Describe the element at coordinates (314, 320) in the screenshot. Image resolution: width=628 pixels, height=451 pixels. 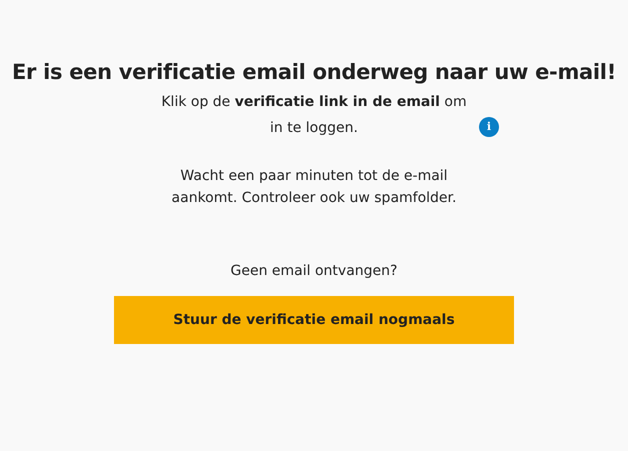
I see `resend-button: Stuur de verificatie email nogmaals` at that location.